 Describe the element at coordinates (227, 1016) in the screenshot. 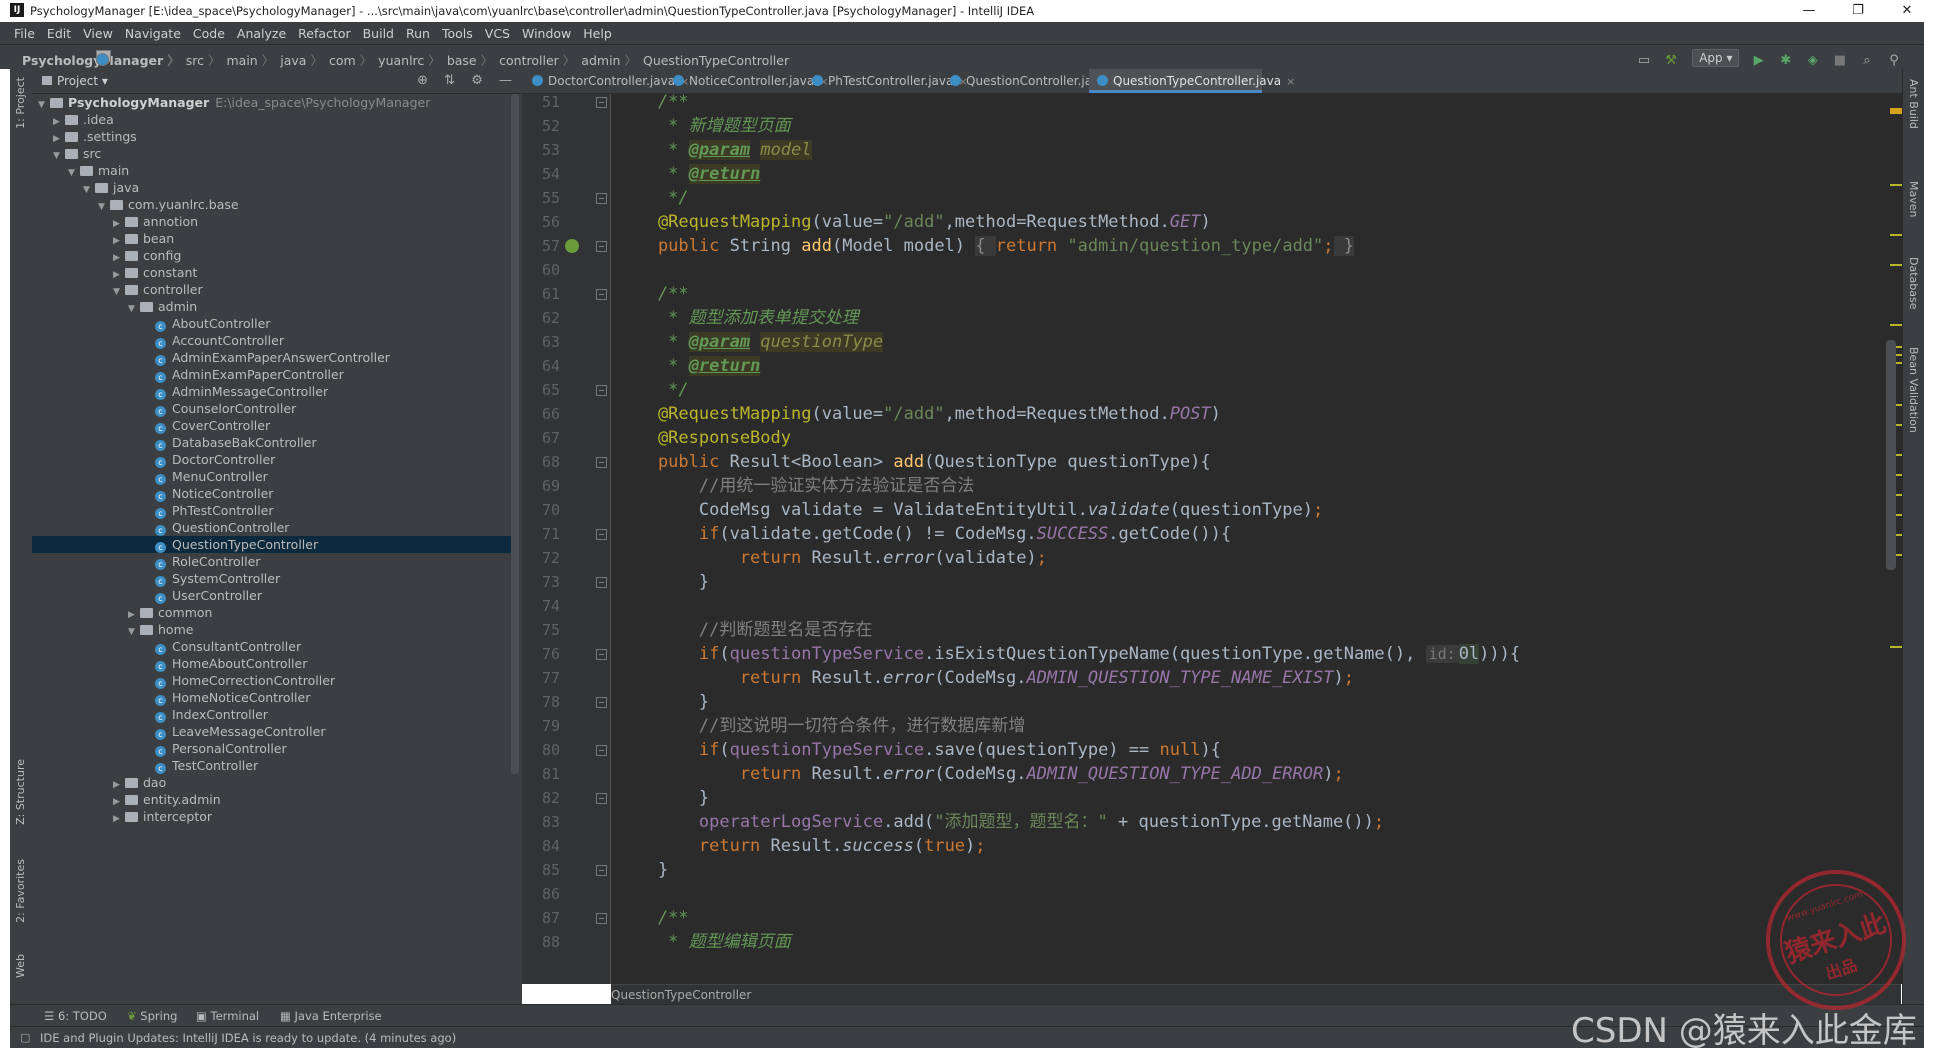

I see `terminal-tool-button: ▣ Terminal` at that location.